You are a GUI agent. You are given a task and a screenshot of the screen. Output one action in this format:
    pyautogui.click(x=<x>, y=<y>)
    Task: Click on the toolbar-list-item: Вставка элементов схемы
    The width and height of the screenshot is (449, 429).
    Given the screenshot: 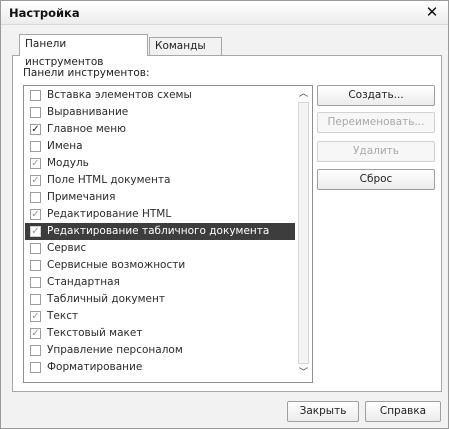 What is the action you would take?
    pyautogui.click(x=160, y=95)
    